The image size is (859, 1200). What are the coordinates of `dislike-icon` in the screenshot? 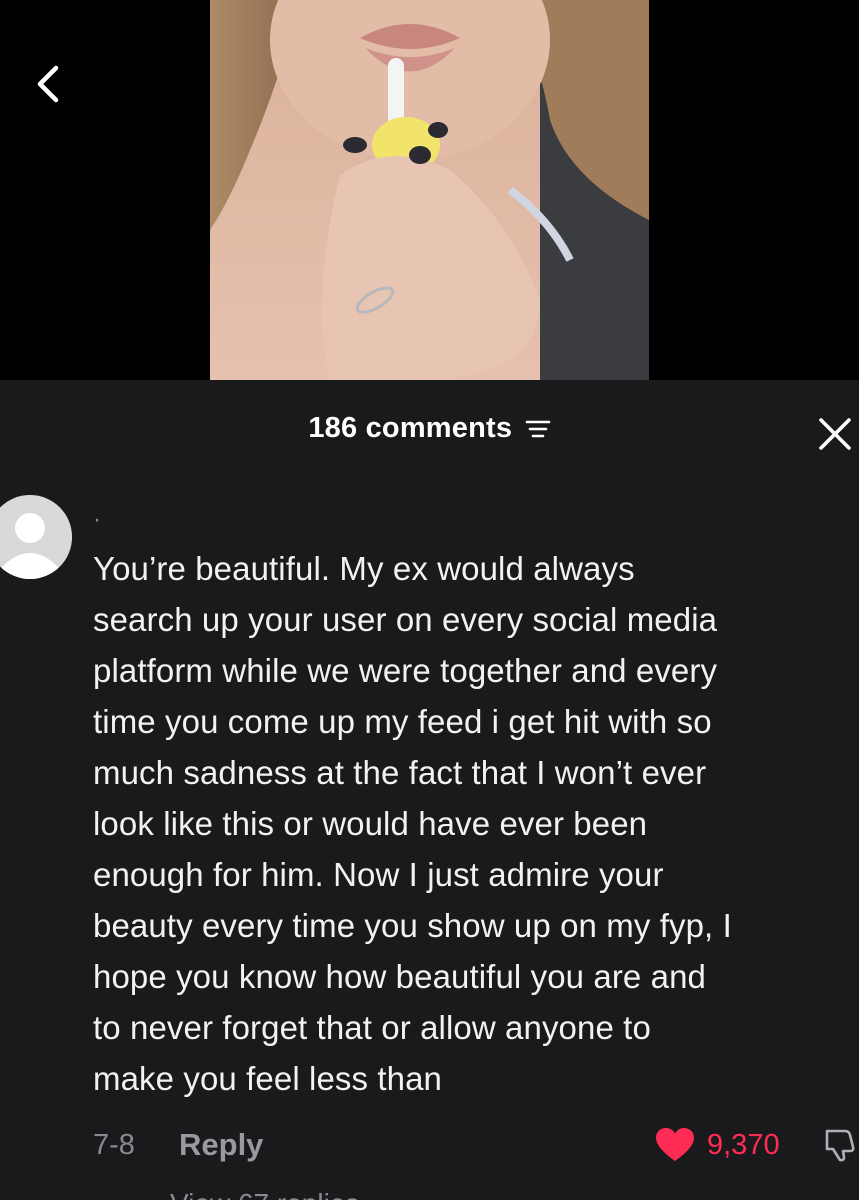 It's located at (841, 1145).